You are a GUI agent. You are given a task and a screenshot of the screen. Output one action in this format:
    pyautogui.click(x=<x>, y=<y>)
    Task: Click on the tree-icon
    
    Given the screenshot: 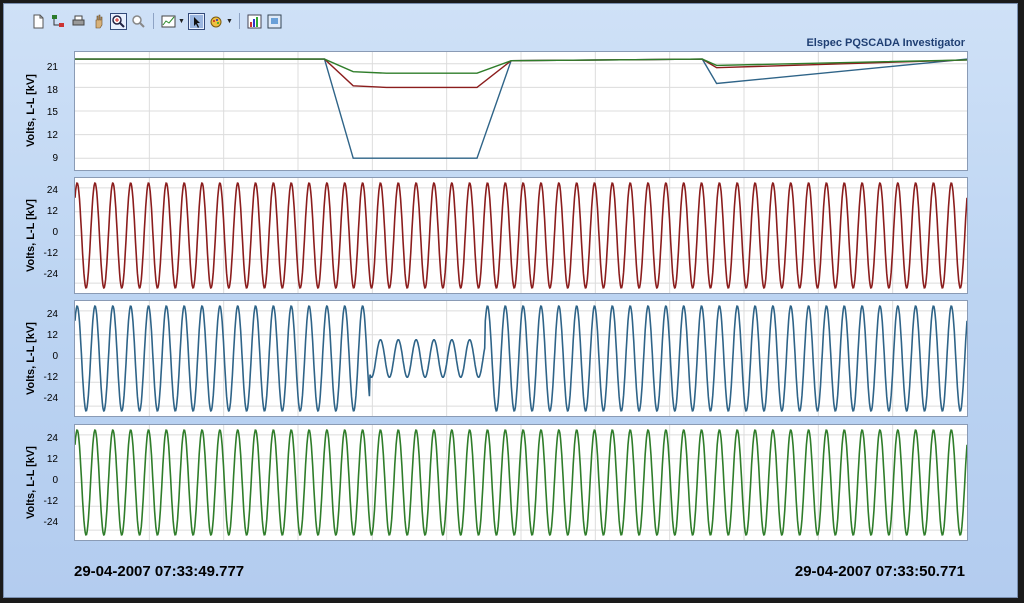 What is the action you would take?
    pyautogui.click(x=58, y=21)
    